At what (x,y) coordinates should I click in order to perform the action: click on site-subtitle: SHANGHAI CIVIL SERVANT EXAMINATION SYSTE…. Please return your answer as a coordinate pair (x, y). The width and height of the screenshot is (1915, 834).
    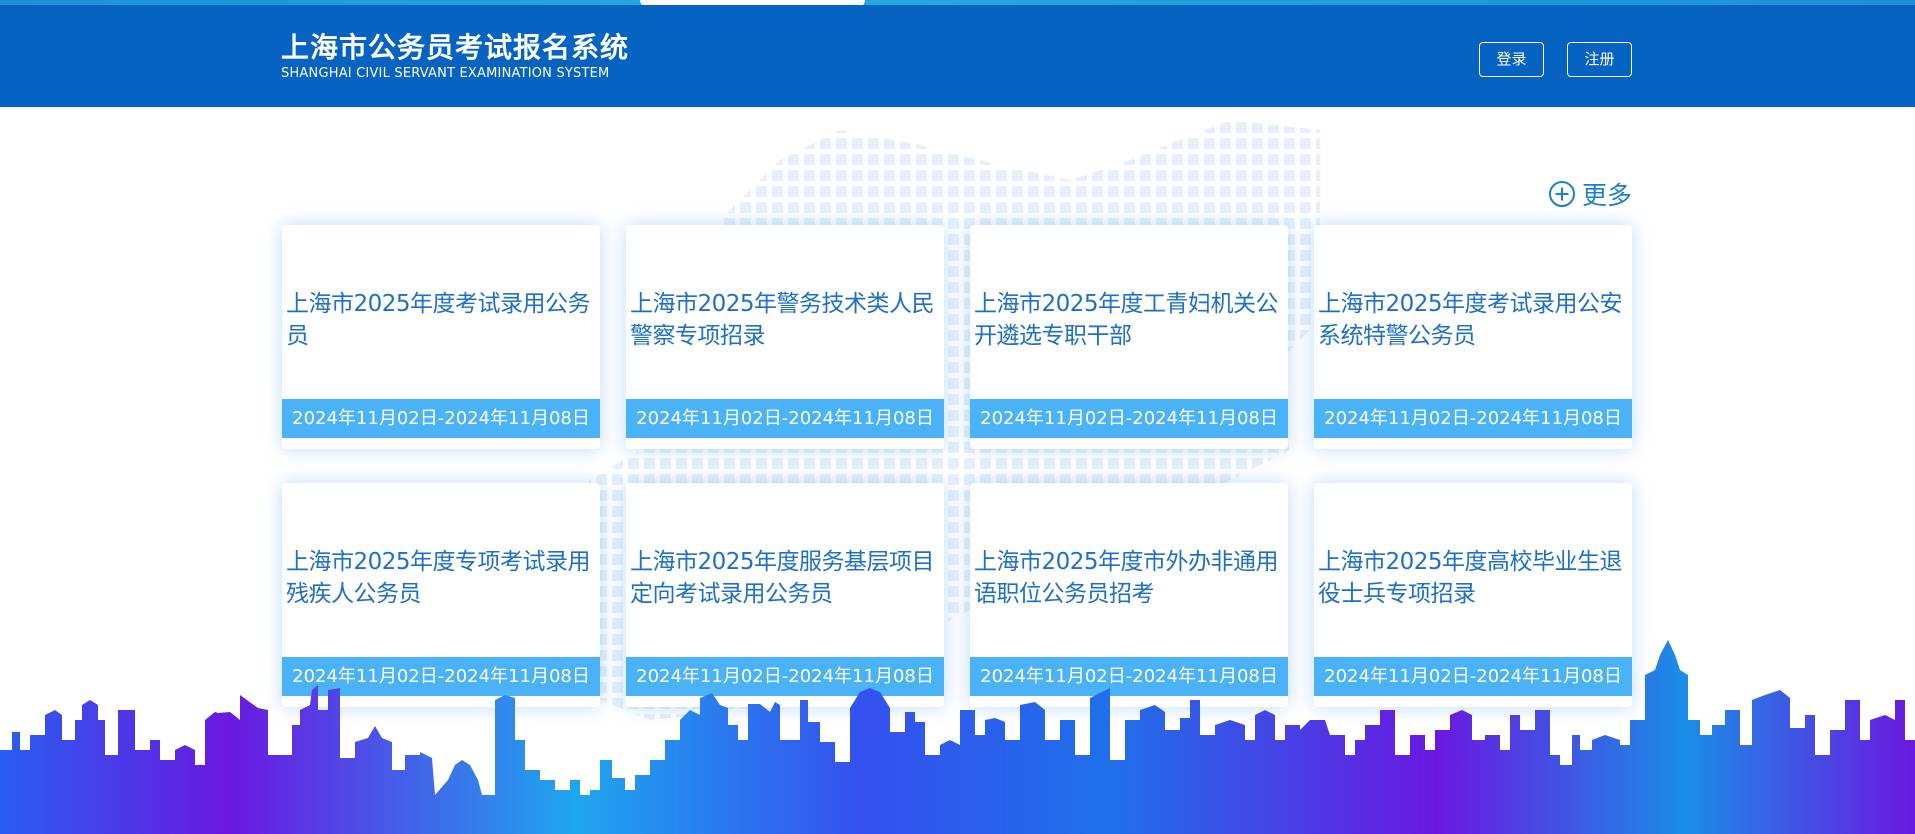
    Looking at the image, I should click on (445, 73).